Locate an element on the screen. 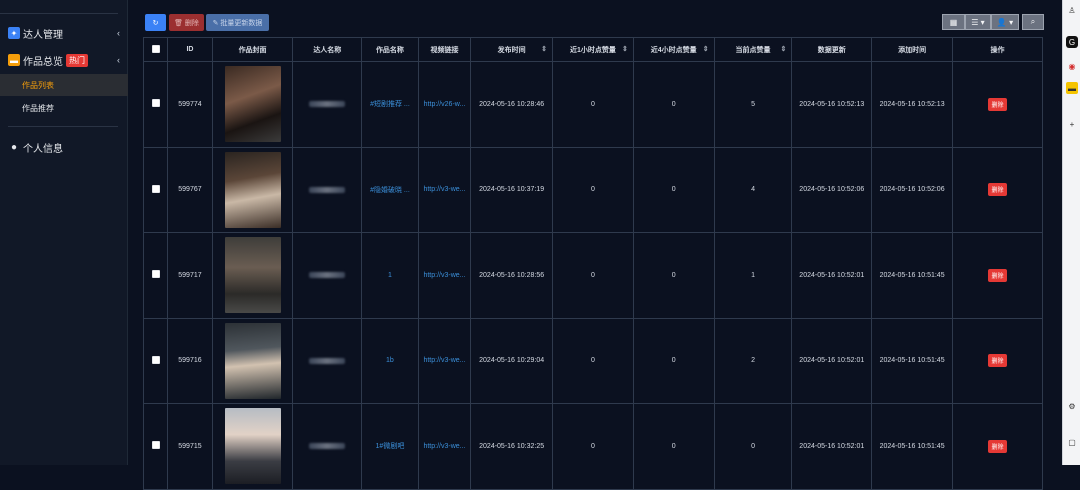  grid-view-button: ▦ is located at coordinates (953, 22).